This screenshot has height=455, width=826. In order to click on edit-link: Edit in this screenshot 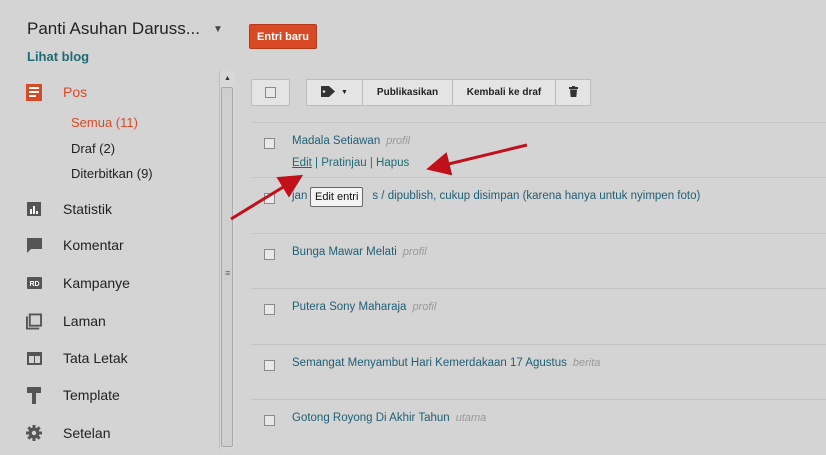, I will do `click(302, 163)`.